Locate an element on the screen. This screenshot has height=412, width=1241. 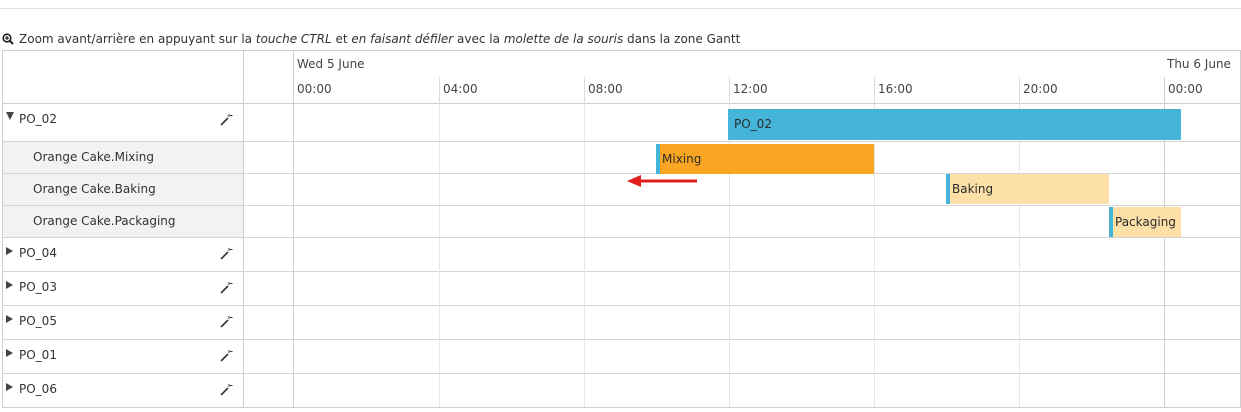
row-name-cell: Orange Cake.Packaging is located at coordinates (123, 221).